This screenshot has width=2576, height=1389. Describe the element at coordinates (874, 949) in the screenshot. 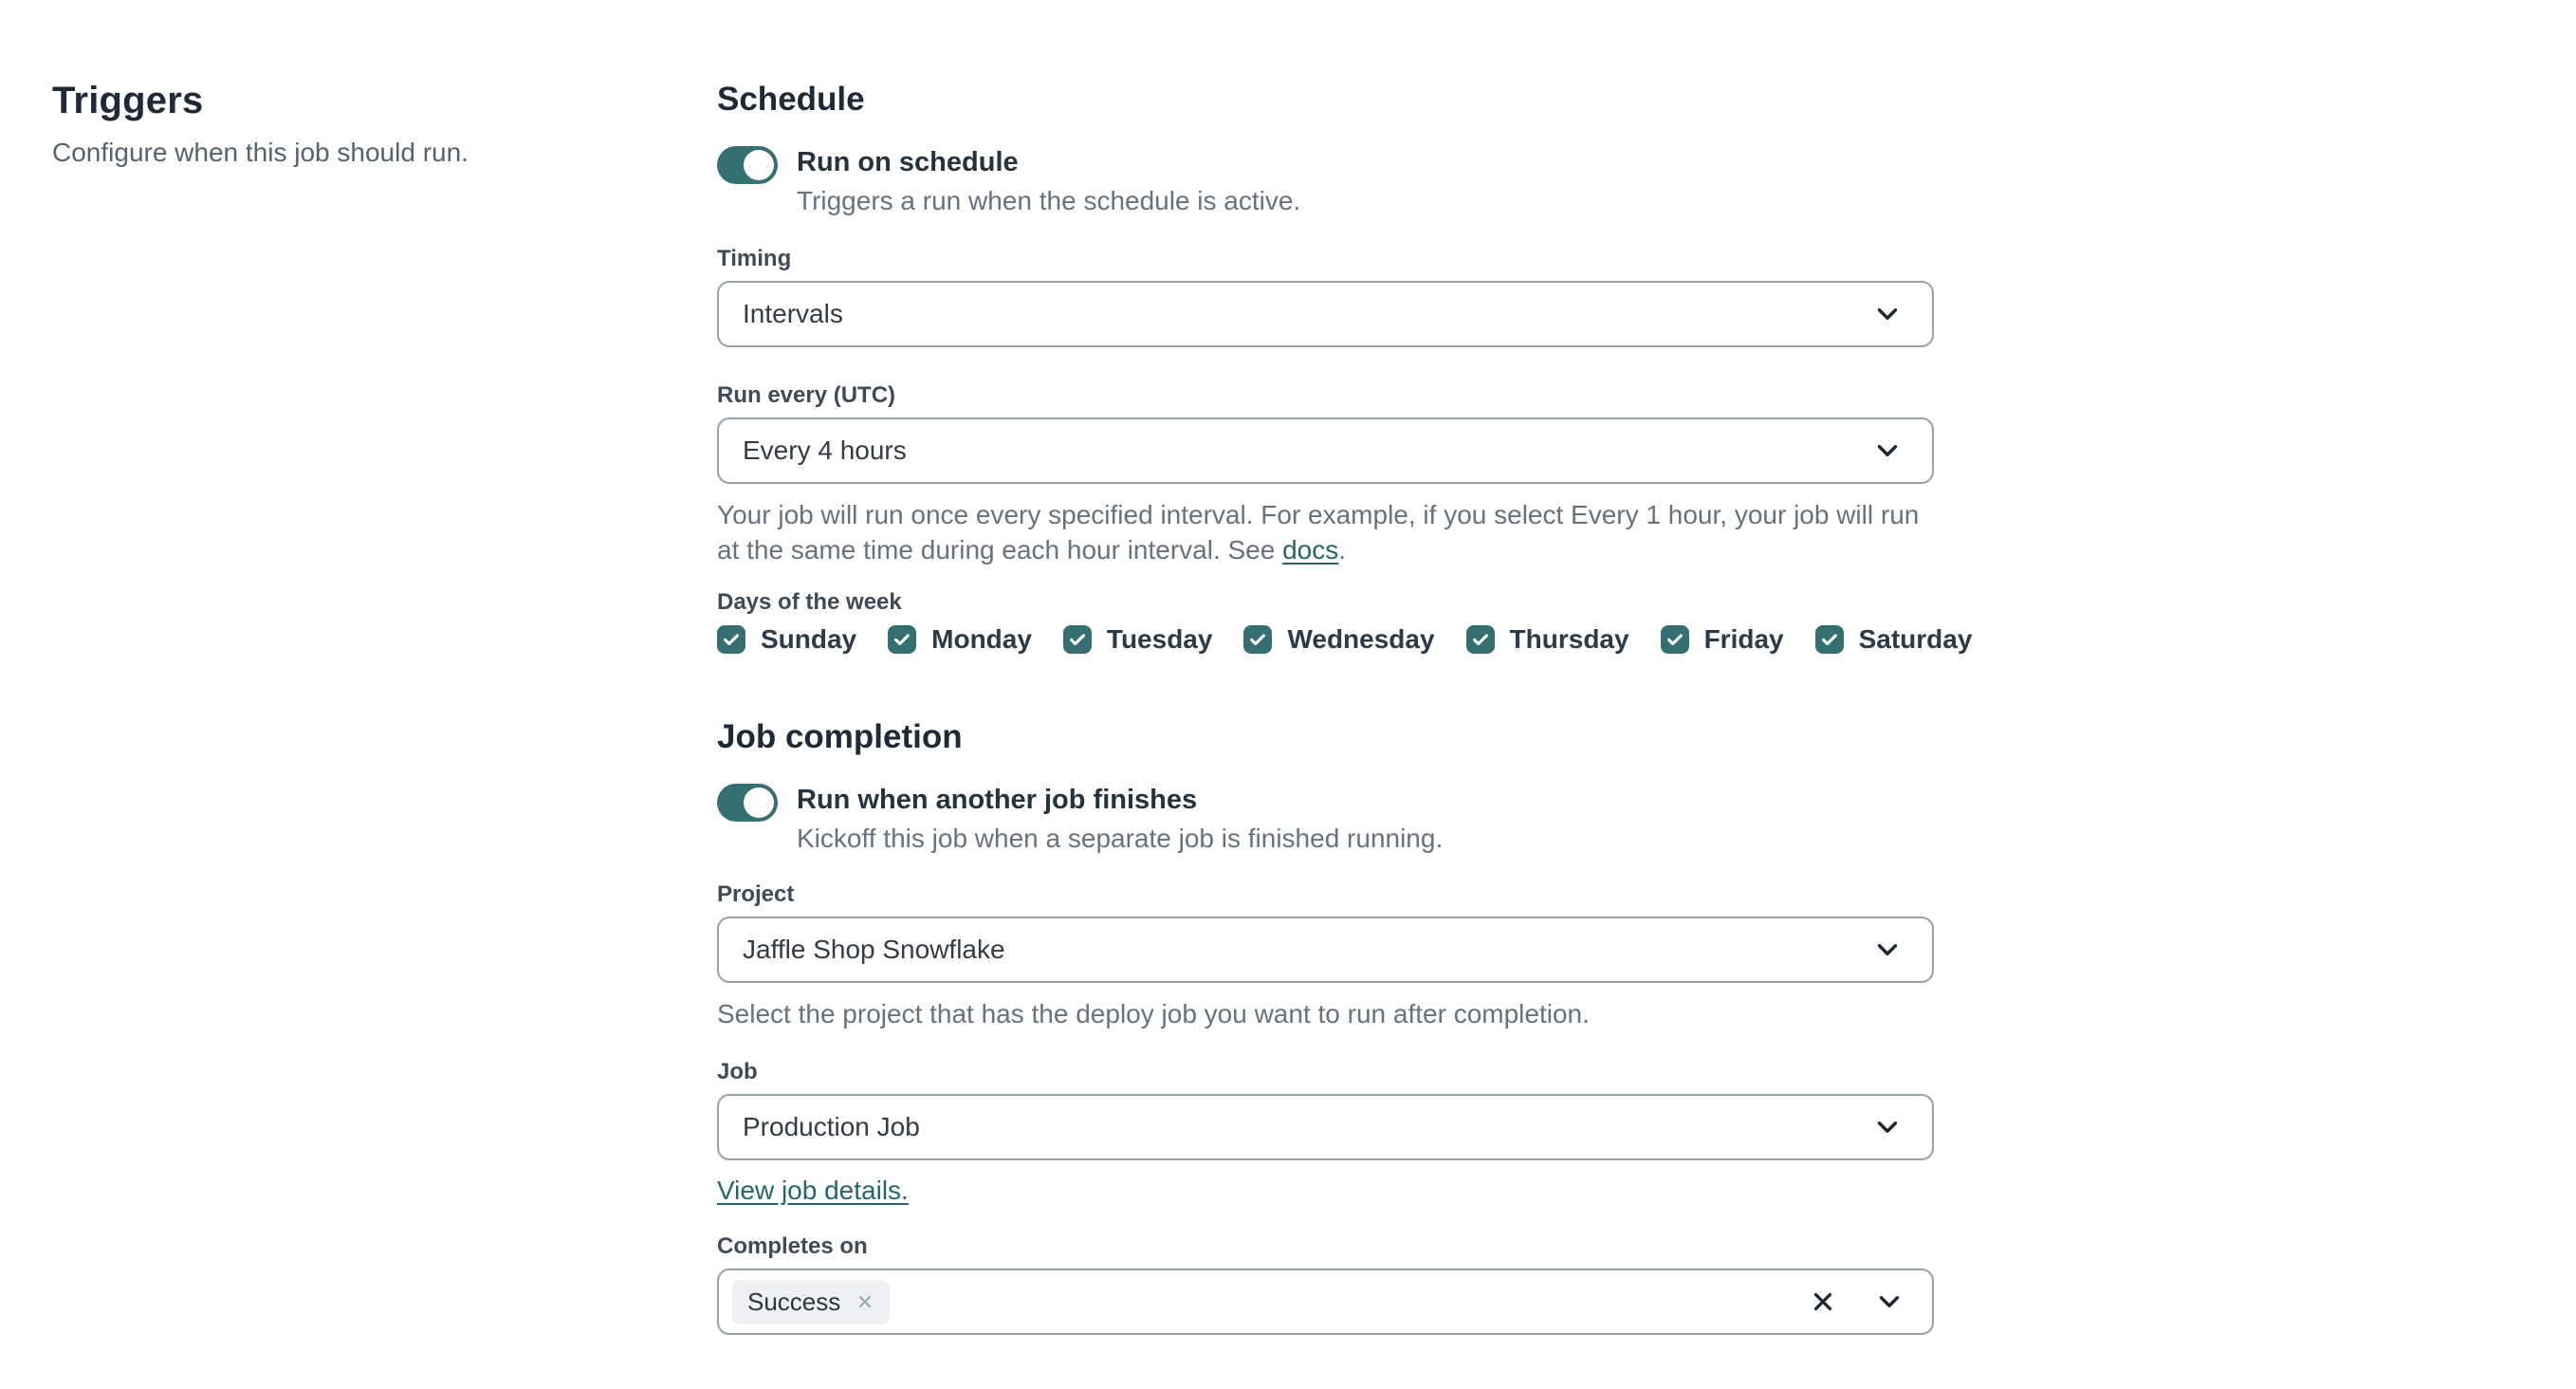

I see `project-select-value: Jaffle Shop Snowflake` at that location.